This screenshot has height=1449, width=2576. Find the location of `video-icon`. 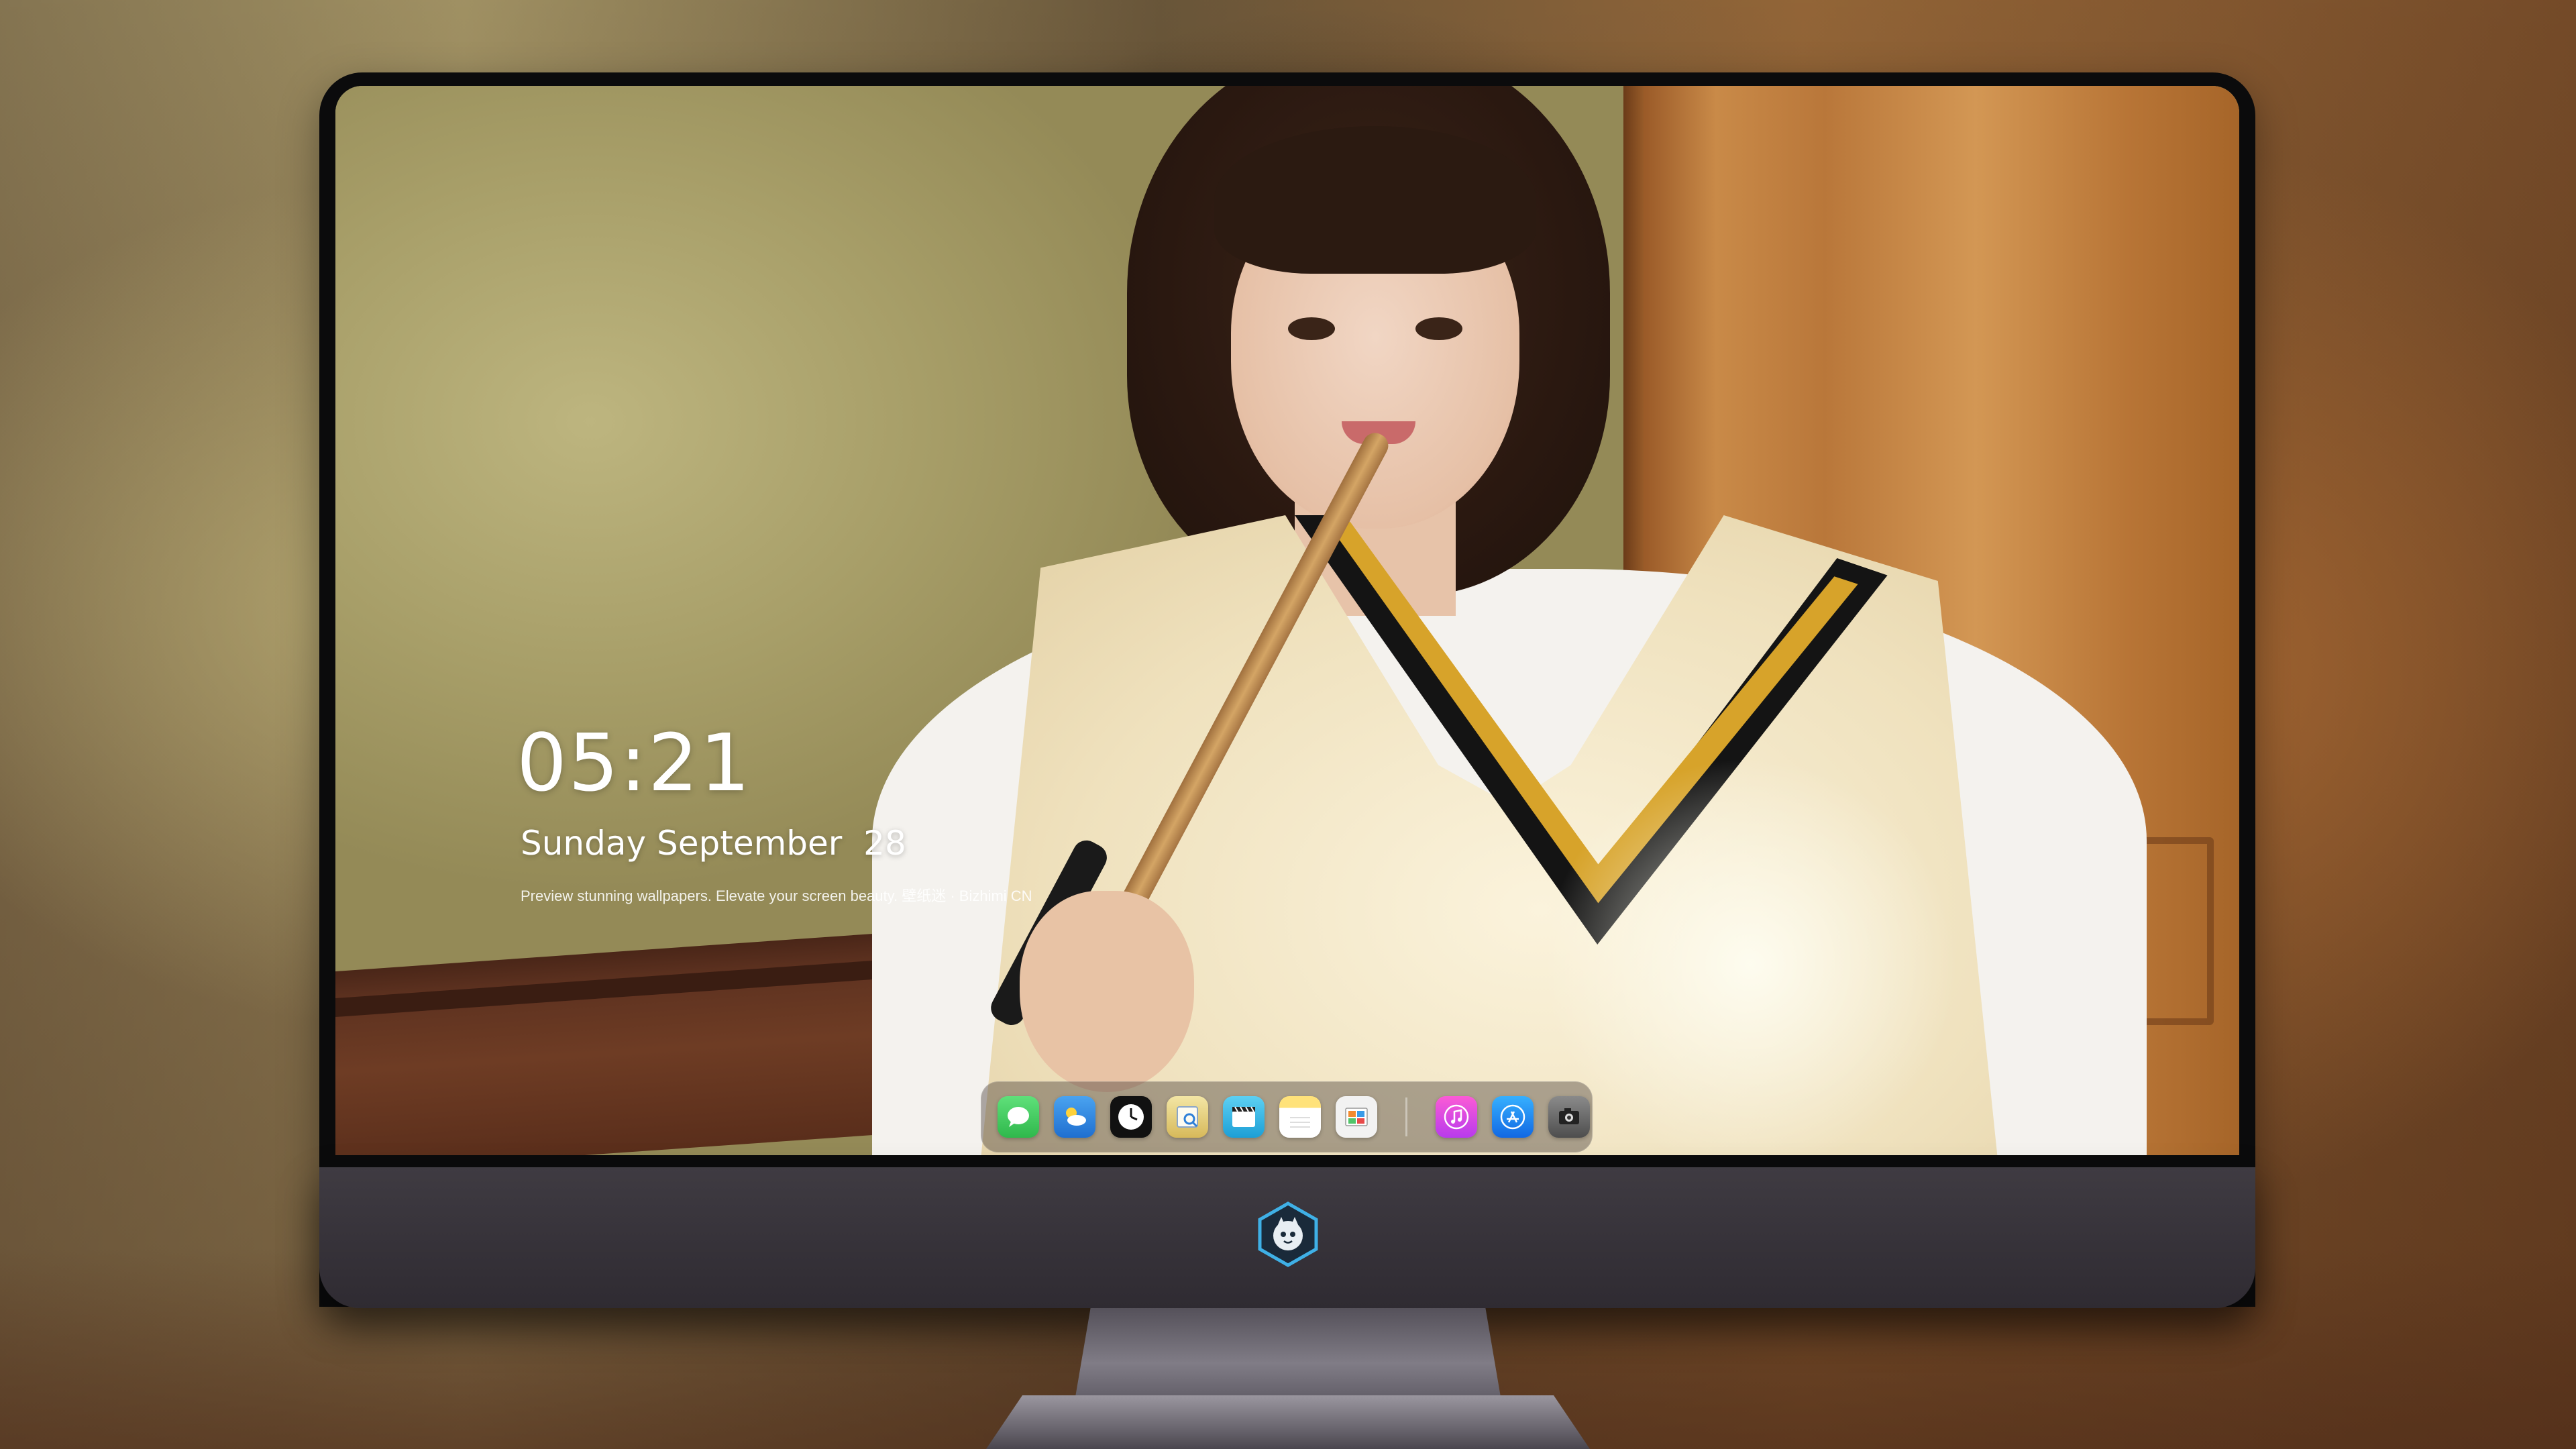

video-icon is located at coordinates (1244, 1117).